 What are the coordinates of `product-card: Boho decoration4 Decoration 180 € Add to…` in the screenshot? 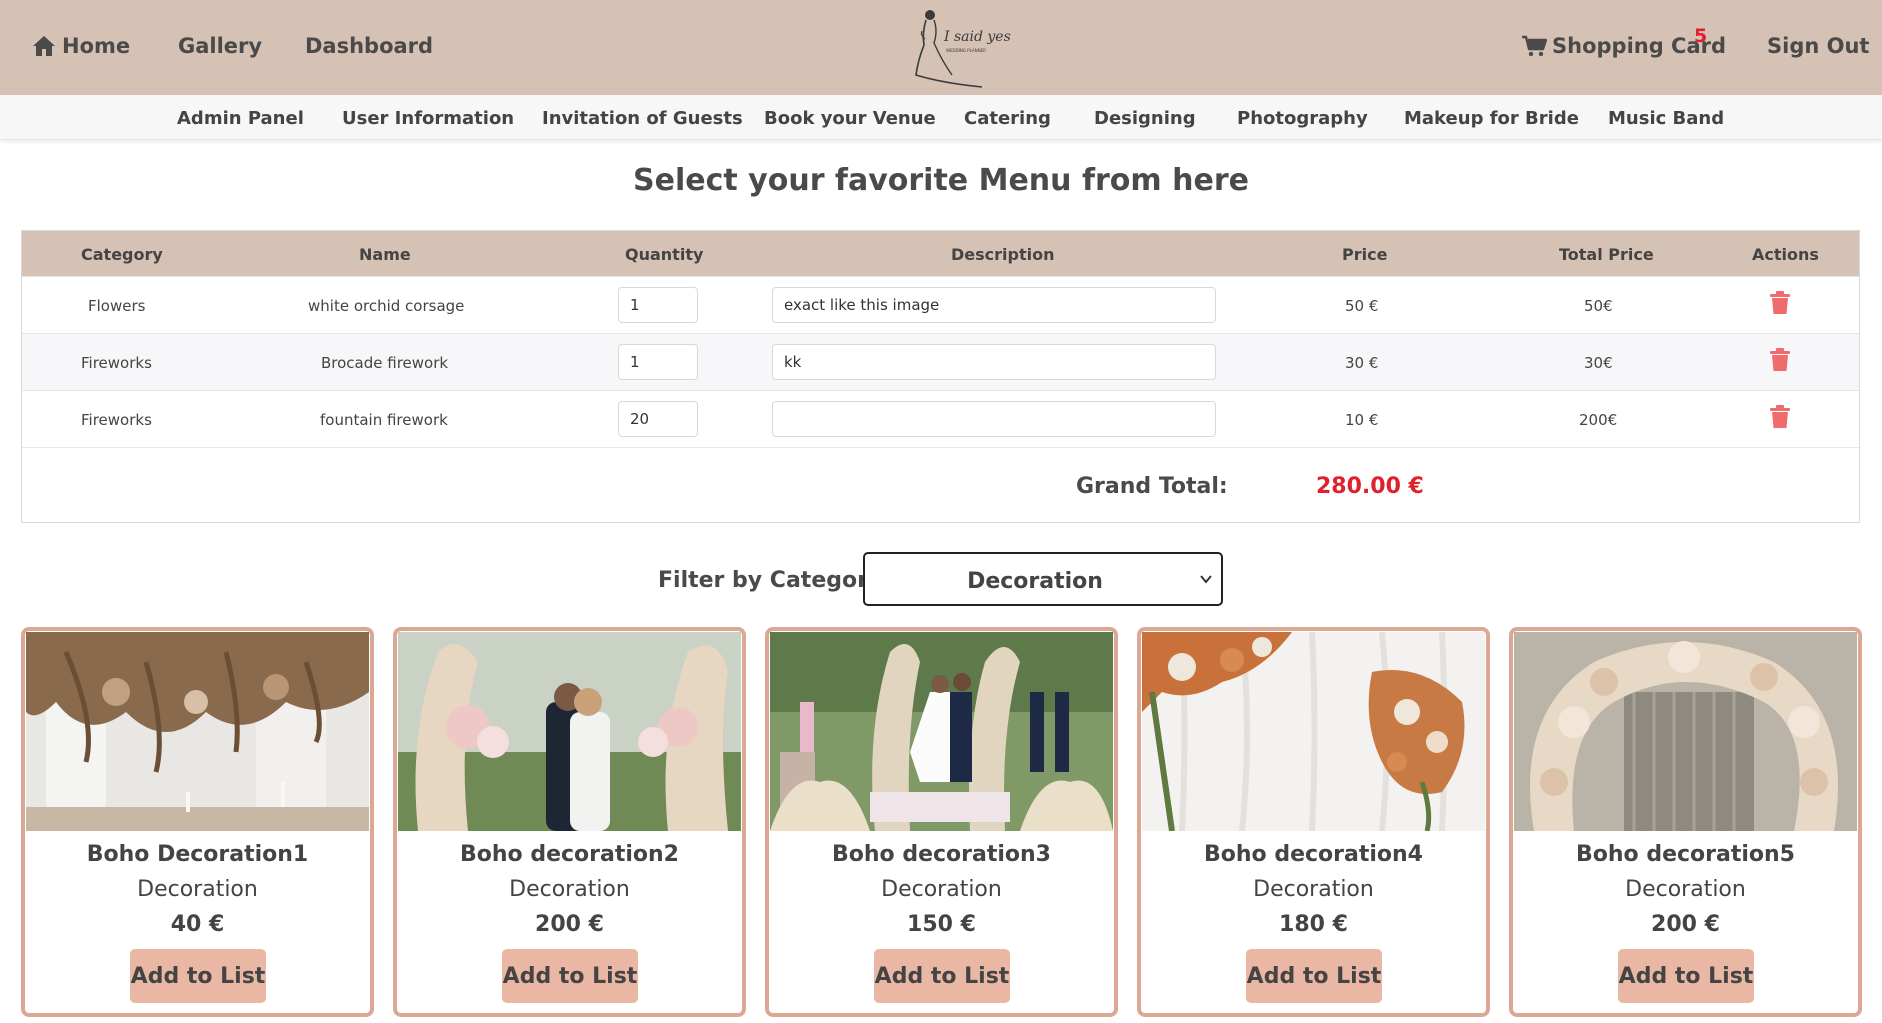 It's located at (1313, 822).